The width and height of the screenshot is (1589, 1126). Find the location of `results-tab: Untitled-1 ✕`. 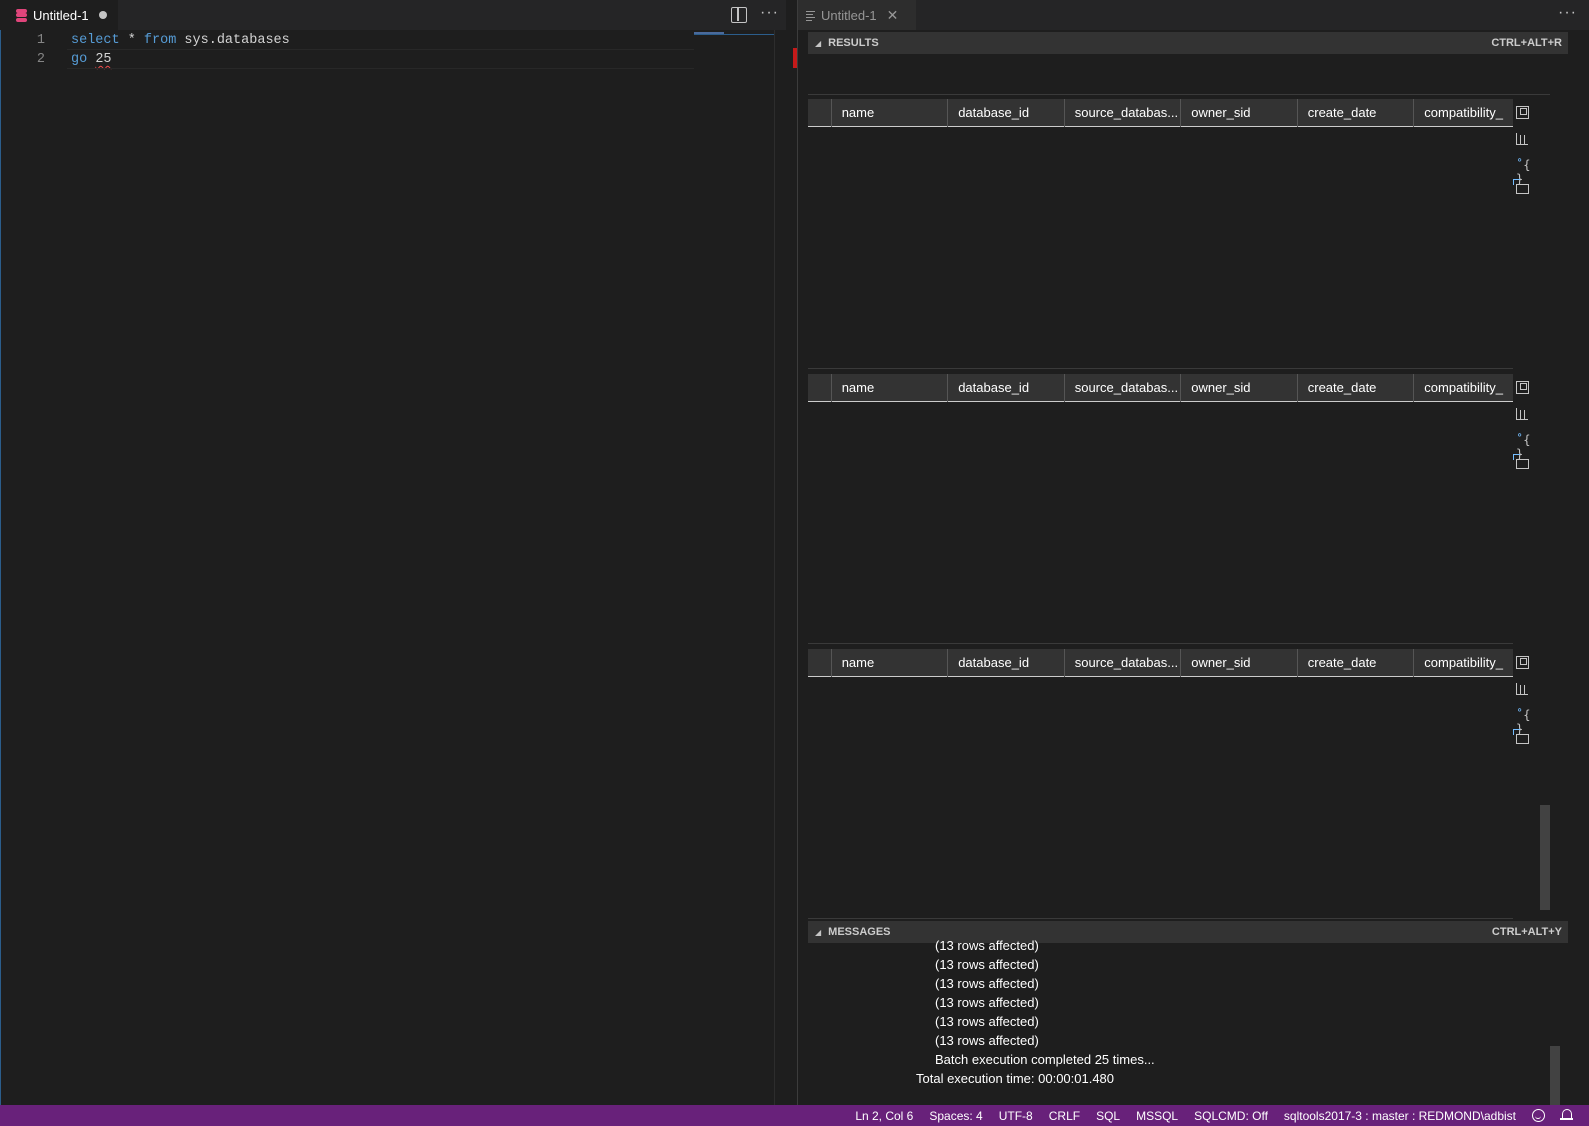

results-tab: Untitled-1 ✕ is located at coordinates (857, 15).